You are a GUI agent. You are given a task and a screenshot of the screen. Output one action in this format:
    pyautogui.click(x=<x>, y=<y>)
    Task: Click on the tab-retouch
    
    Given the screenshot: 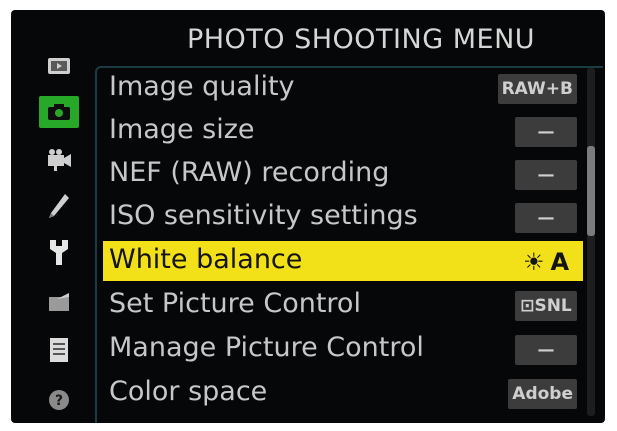 What is the action you would take?
    pyautogui.click(x=59, y=302)
    